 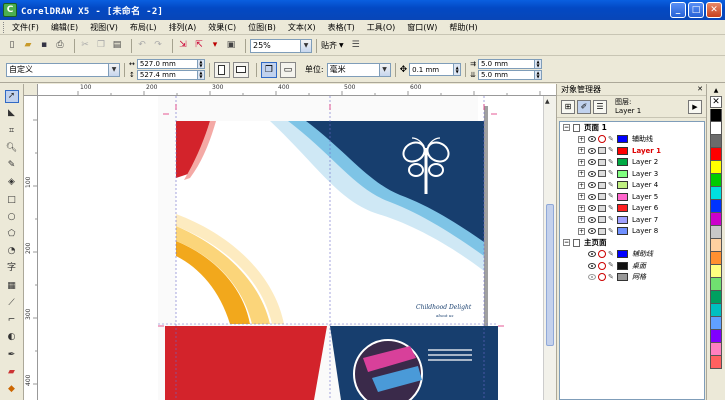 I want to click on zoom-level-select: 25% ▼, so click(x=281, y=45).